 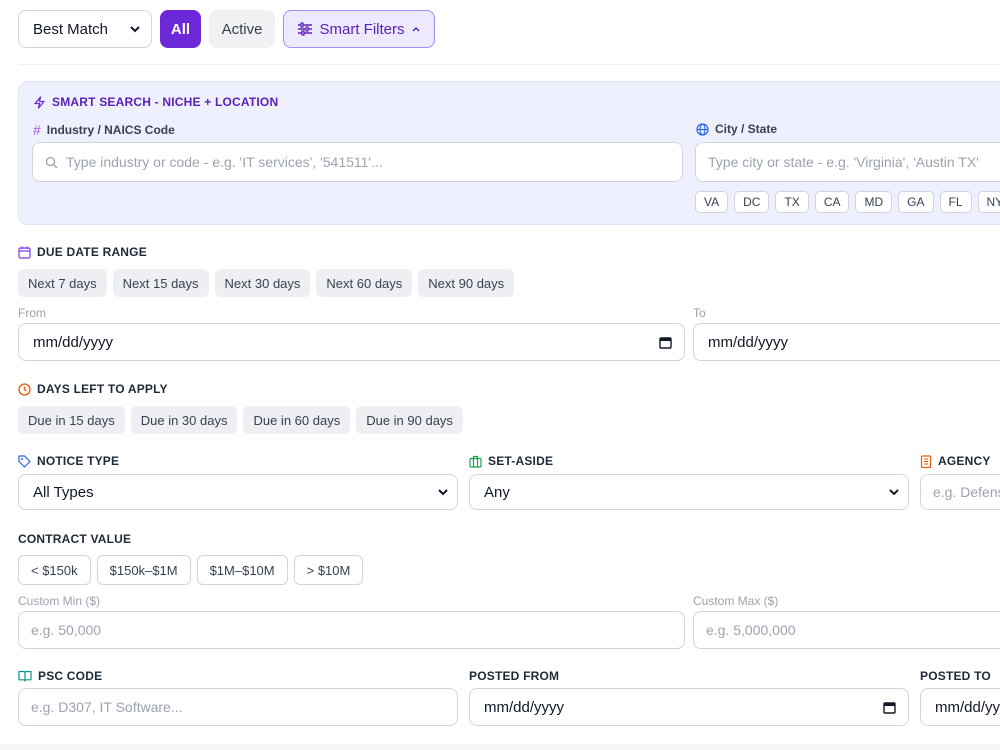 I want to click on tag-icon, so click(x=24, y=461).